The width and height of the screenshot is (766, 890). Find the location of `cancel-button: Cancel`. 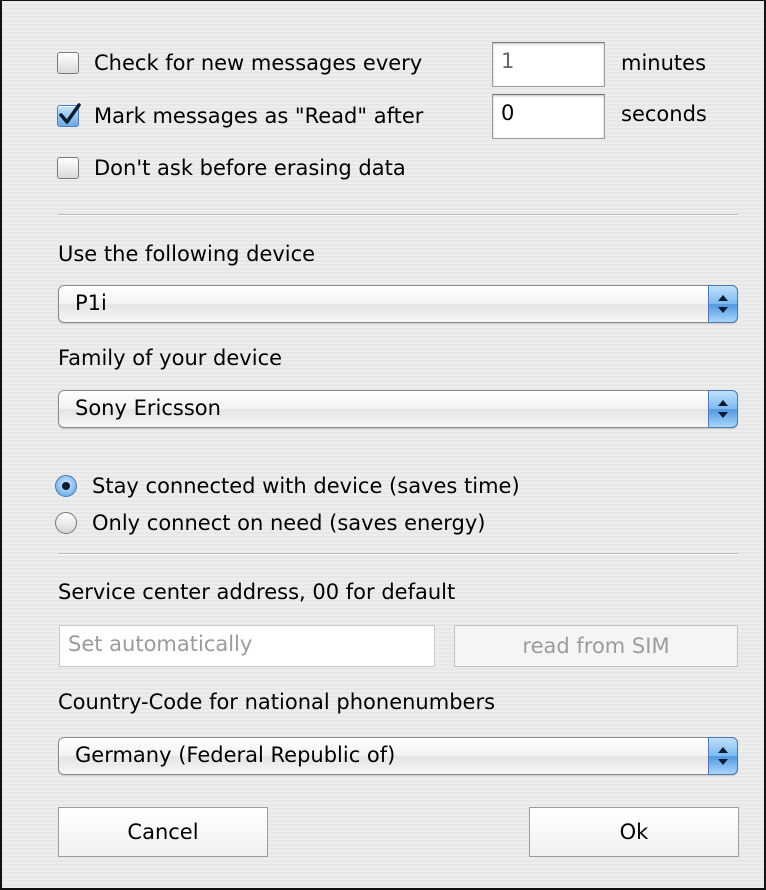

cancel-button: Cancel is located at coordinates (163, 832).